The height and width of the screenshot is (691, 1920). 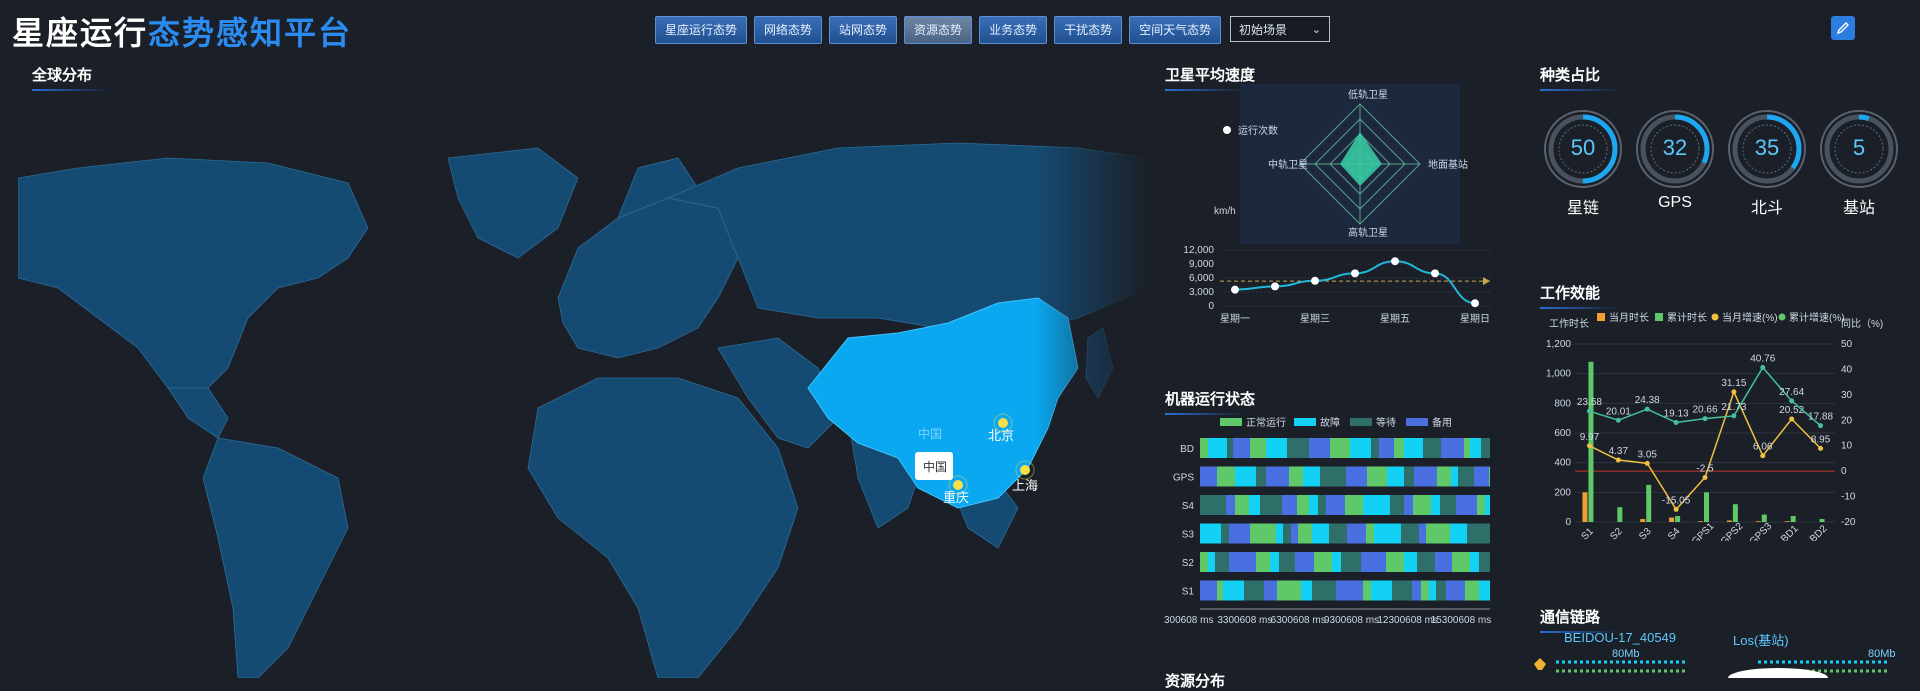 I want to click on nav-space-weather: 空间天气态势, so click(x=1175, y=30).